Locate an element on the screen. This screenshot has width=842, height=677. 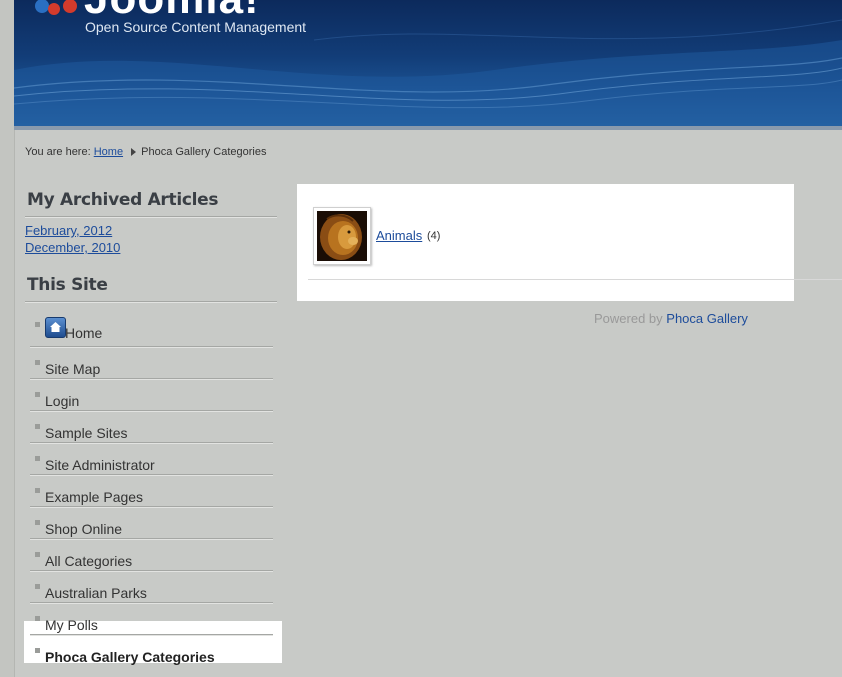
menu-item-example-pages: Example Pages is located at coordinates (151, 491).